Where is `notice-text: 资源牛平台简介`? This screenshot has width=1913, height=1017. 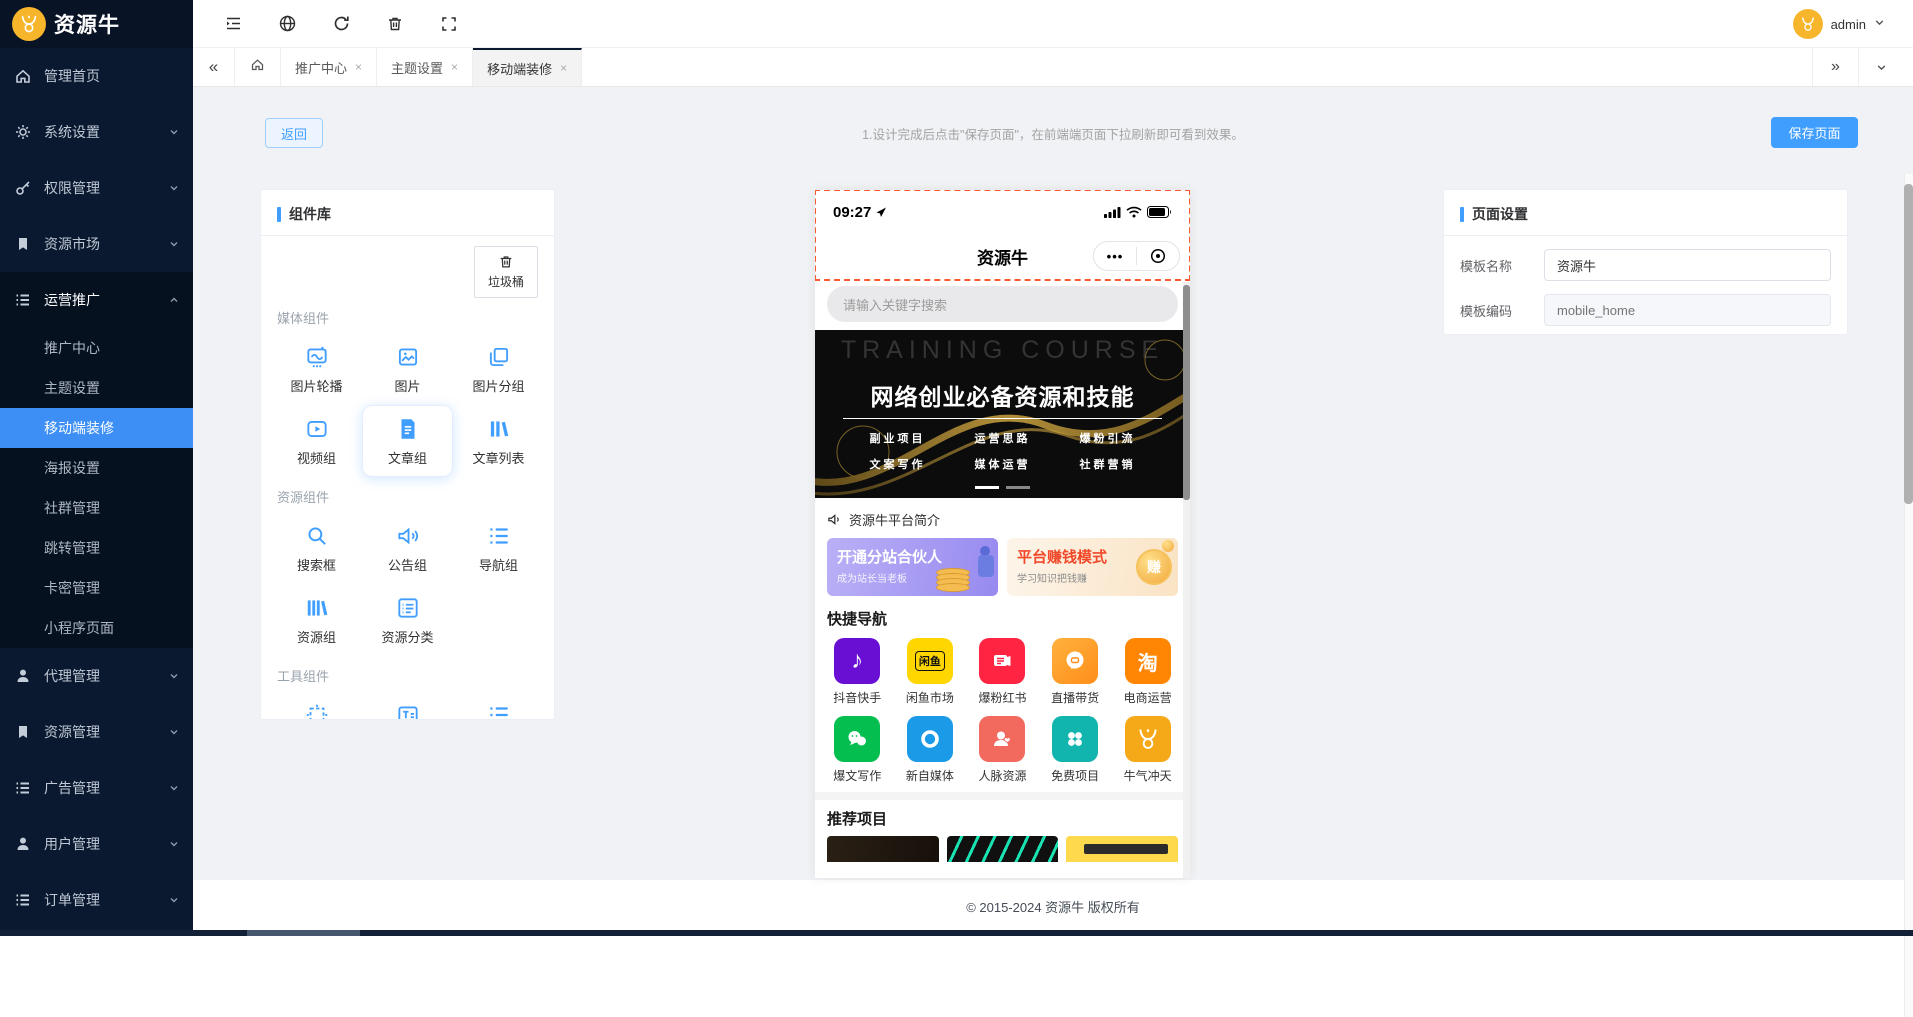
notice-text: 资源牛平台简介 is located at coordinates (895, 520).